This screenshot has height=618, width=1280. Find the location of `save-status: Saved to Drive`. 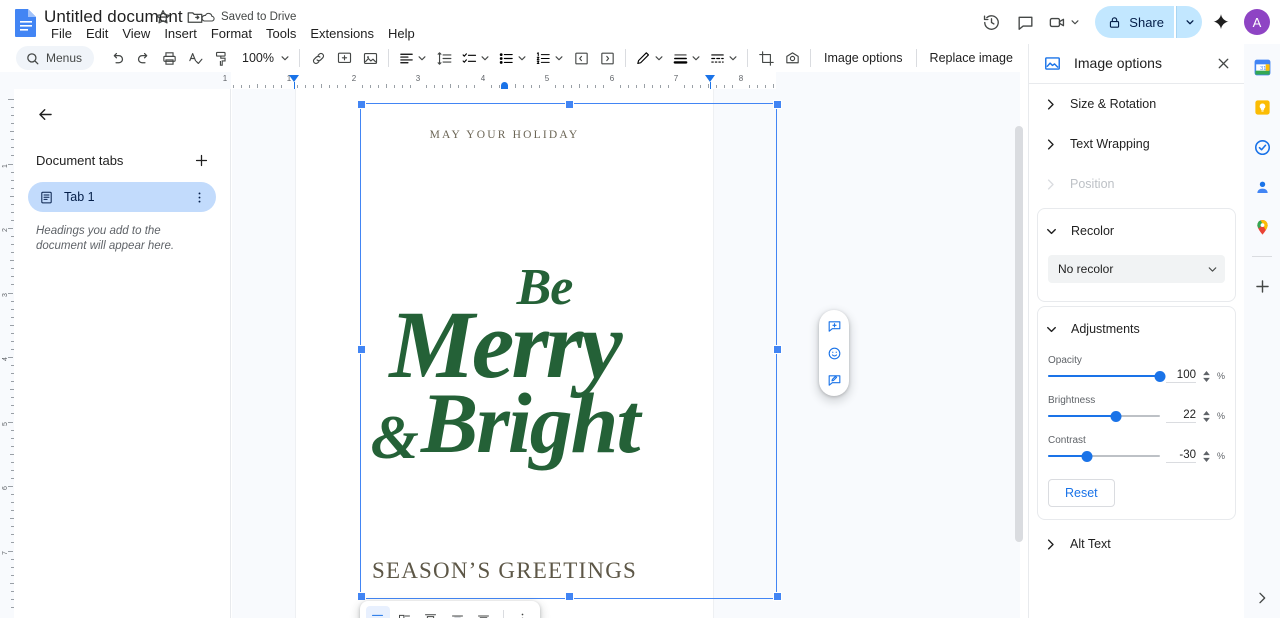

save-status: Saved to Drive is located at coordinates (248, 17).